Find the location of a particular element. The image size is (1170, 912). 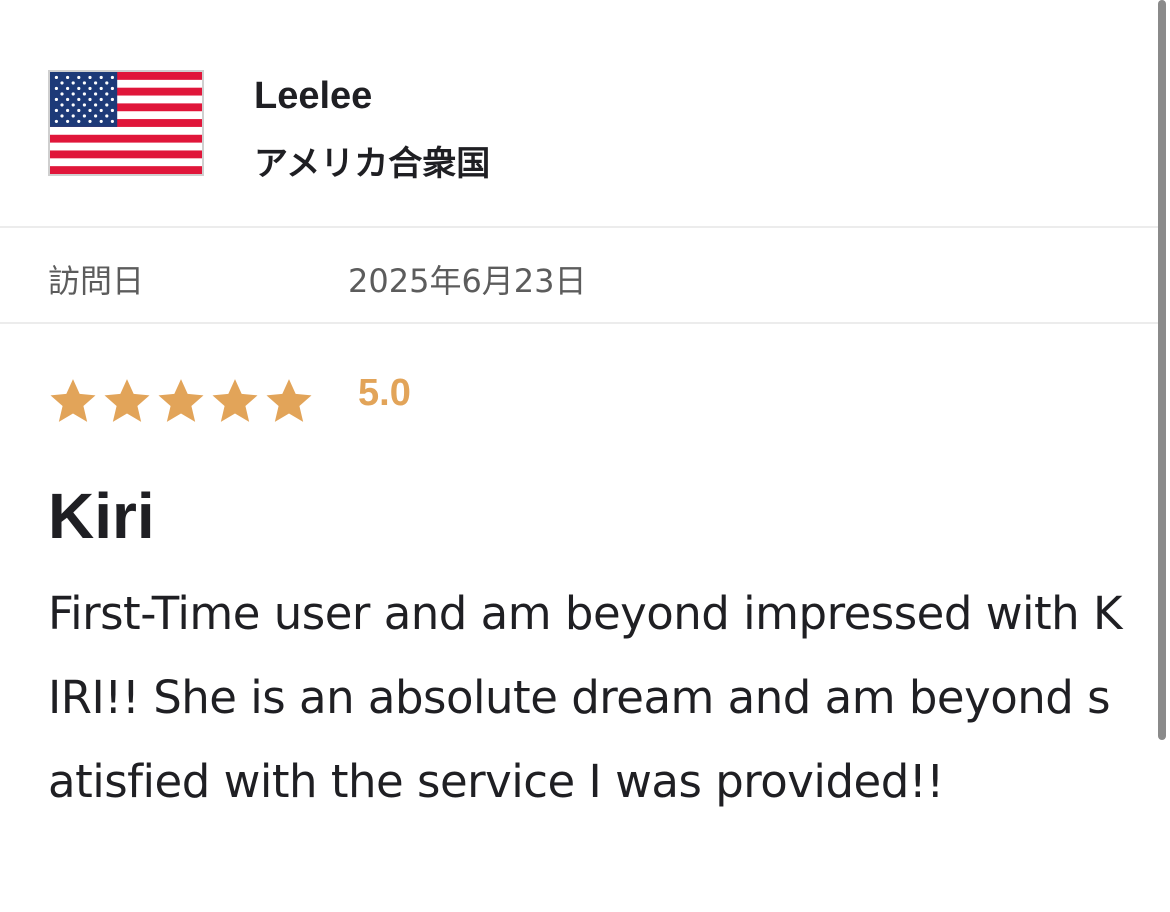

star-rating is located at coordinates (183, 401).